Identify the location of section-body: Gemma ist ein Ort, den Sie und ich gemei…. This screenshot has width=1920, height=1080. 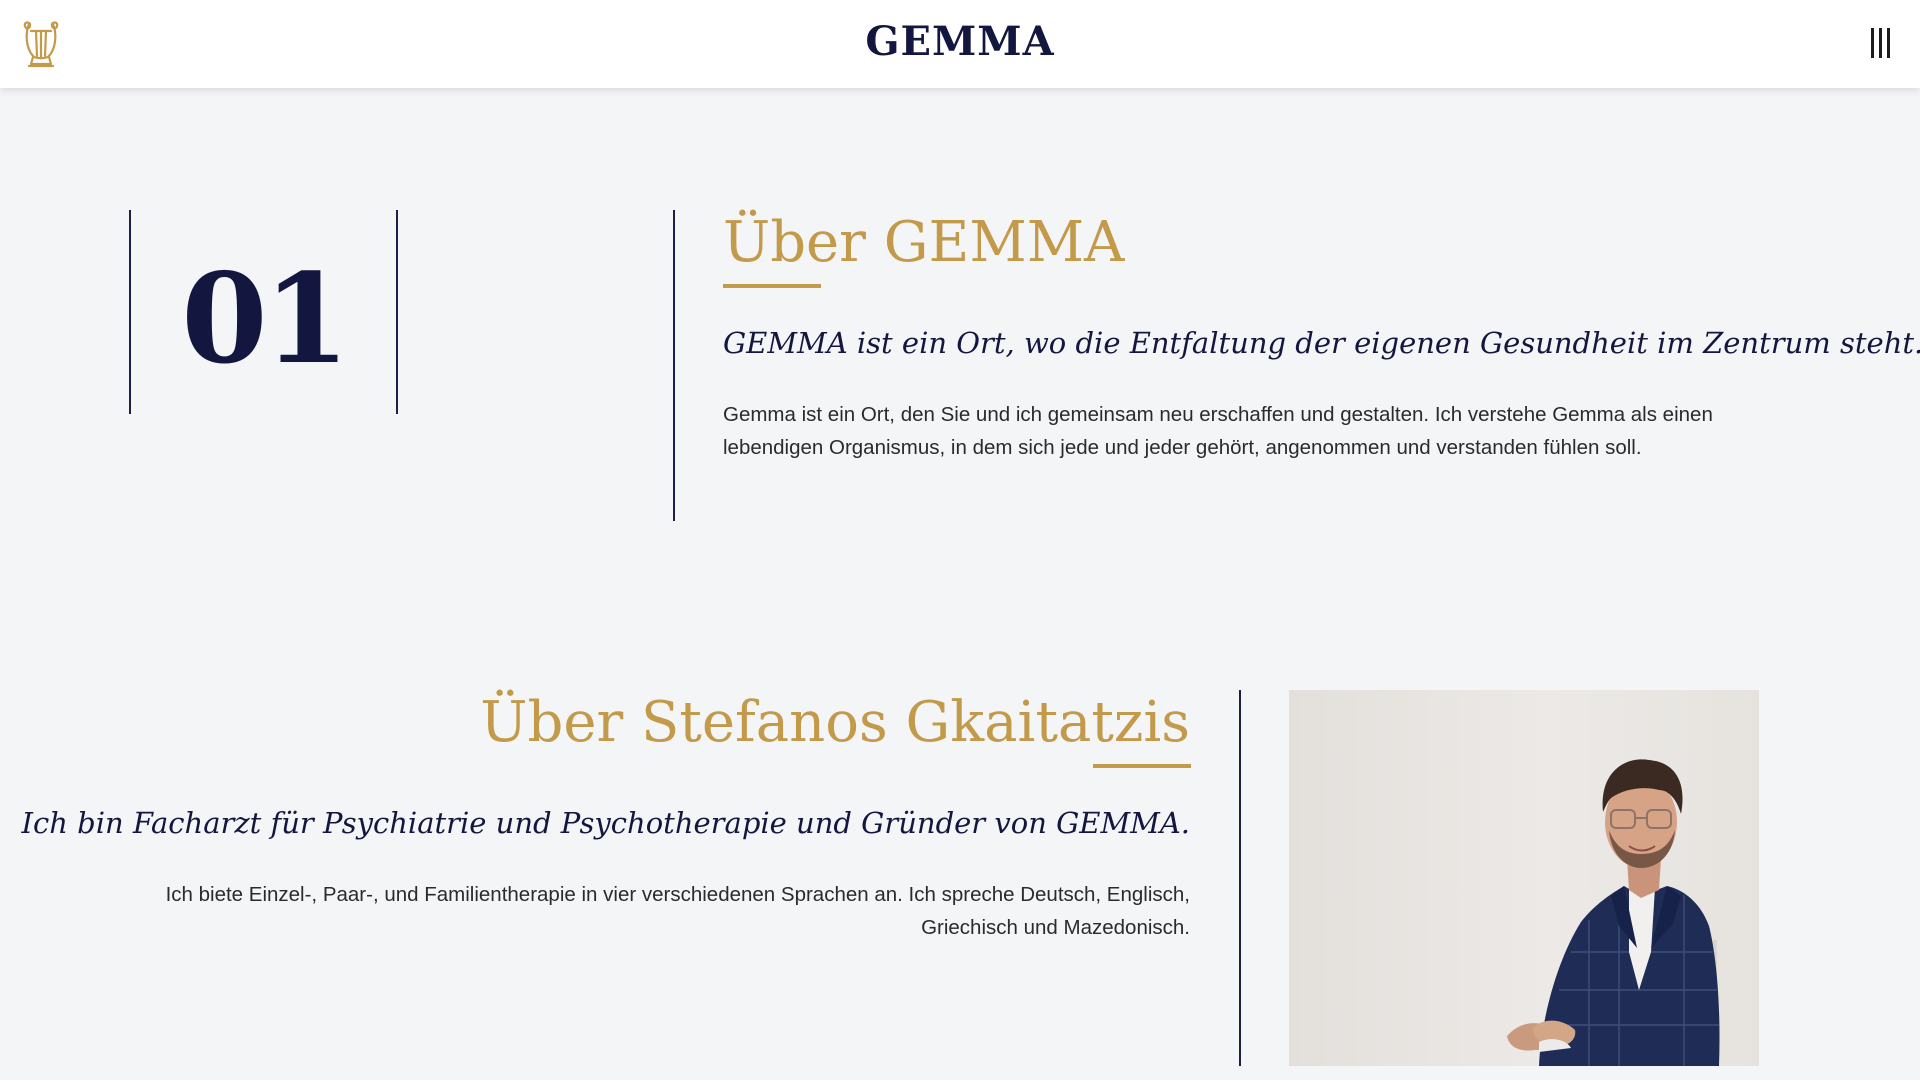
(1218, 431).